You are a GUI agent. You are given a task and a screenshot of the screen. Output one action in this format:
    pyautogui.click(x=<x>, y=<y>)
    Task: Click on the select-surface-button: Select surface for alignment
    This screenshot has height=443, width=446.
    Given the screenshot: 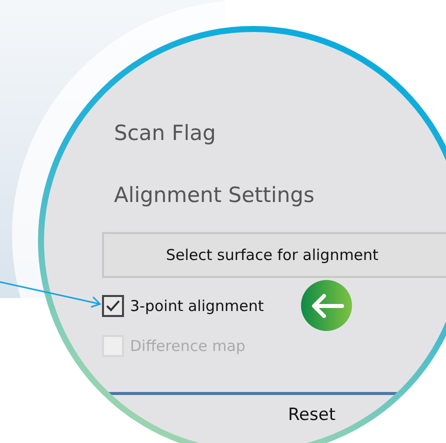 What is the action you would take?
    pyautogui.click(x=274, y=255)
    